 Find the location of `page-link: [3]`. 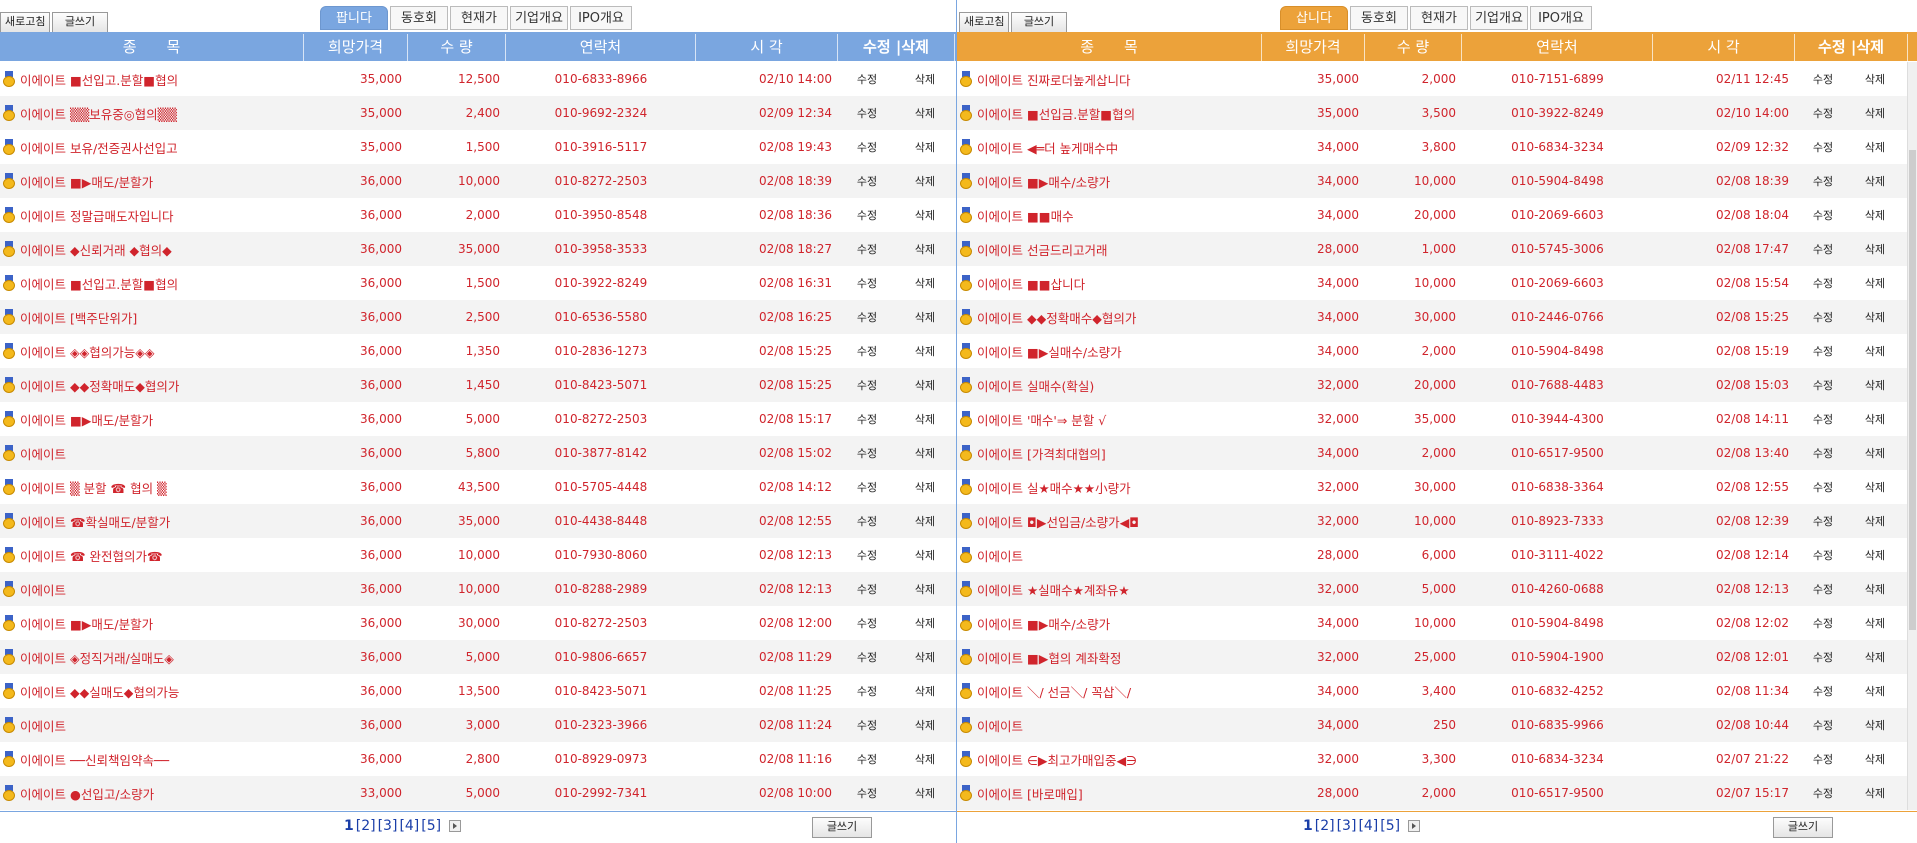

page-link: [3] is located at coordinates (388, 826).